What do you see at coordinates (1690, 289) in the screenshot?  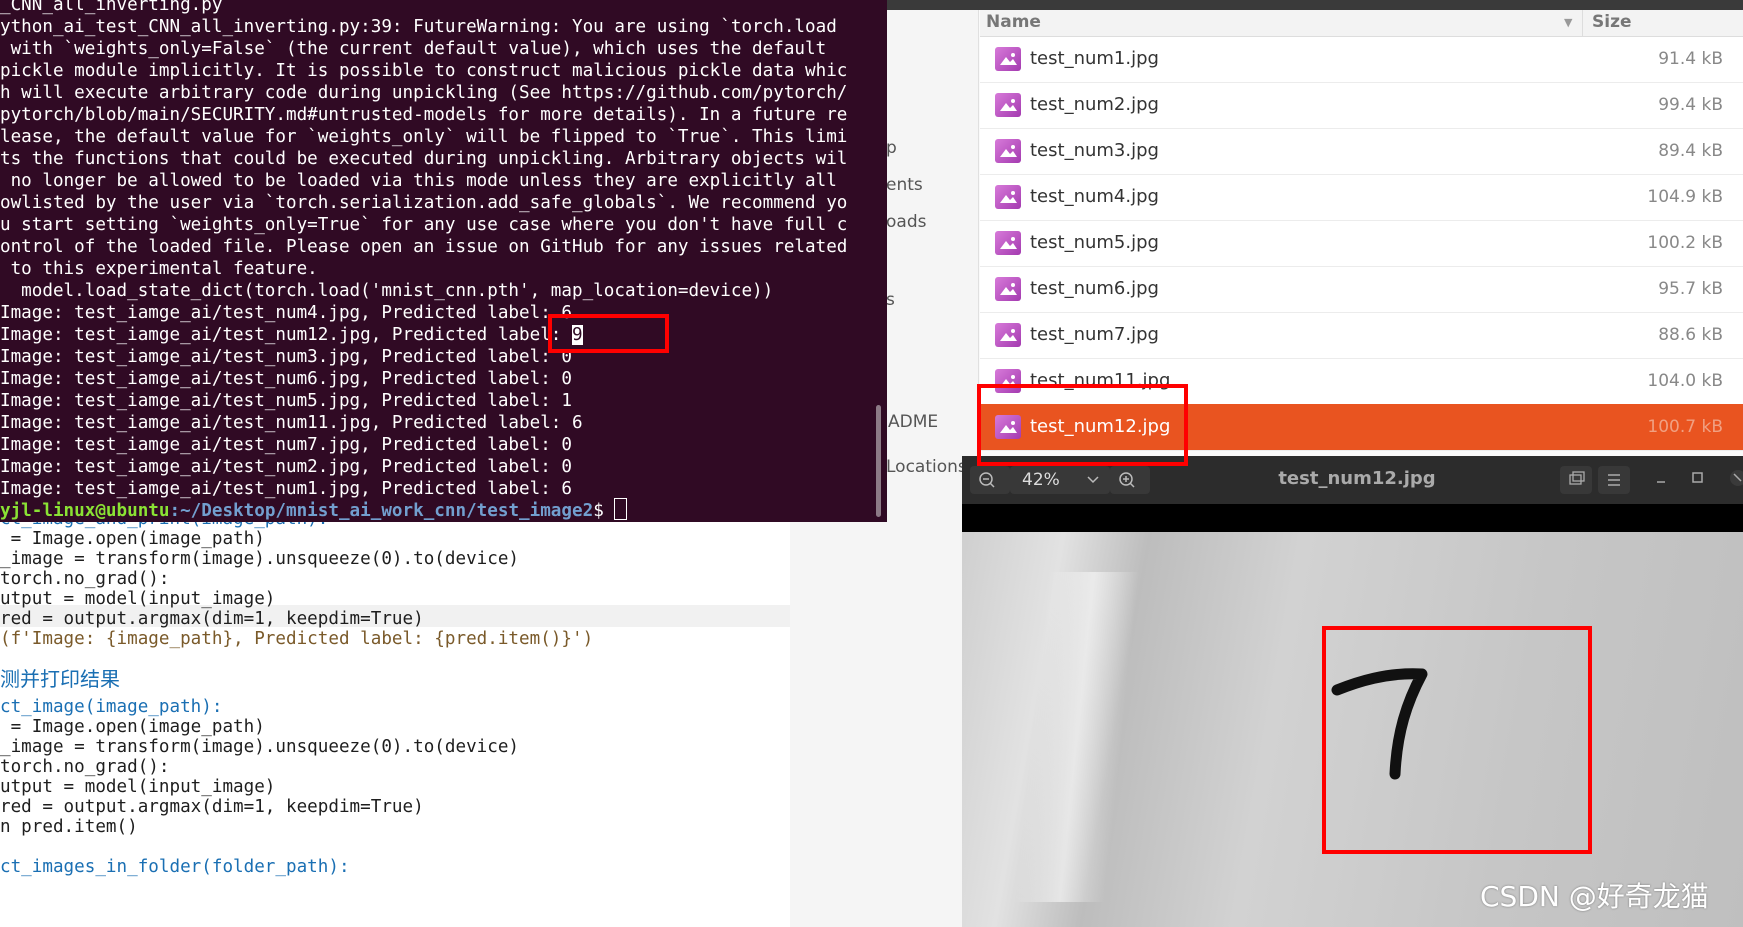 I see `file-size: 95.7 kB` at bounding box center [1690, 289].